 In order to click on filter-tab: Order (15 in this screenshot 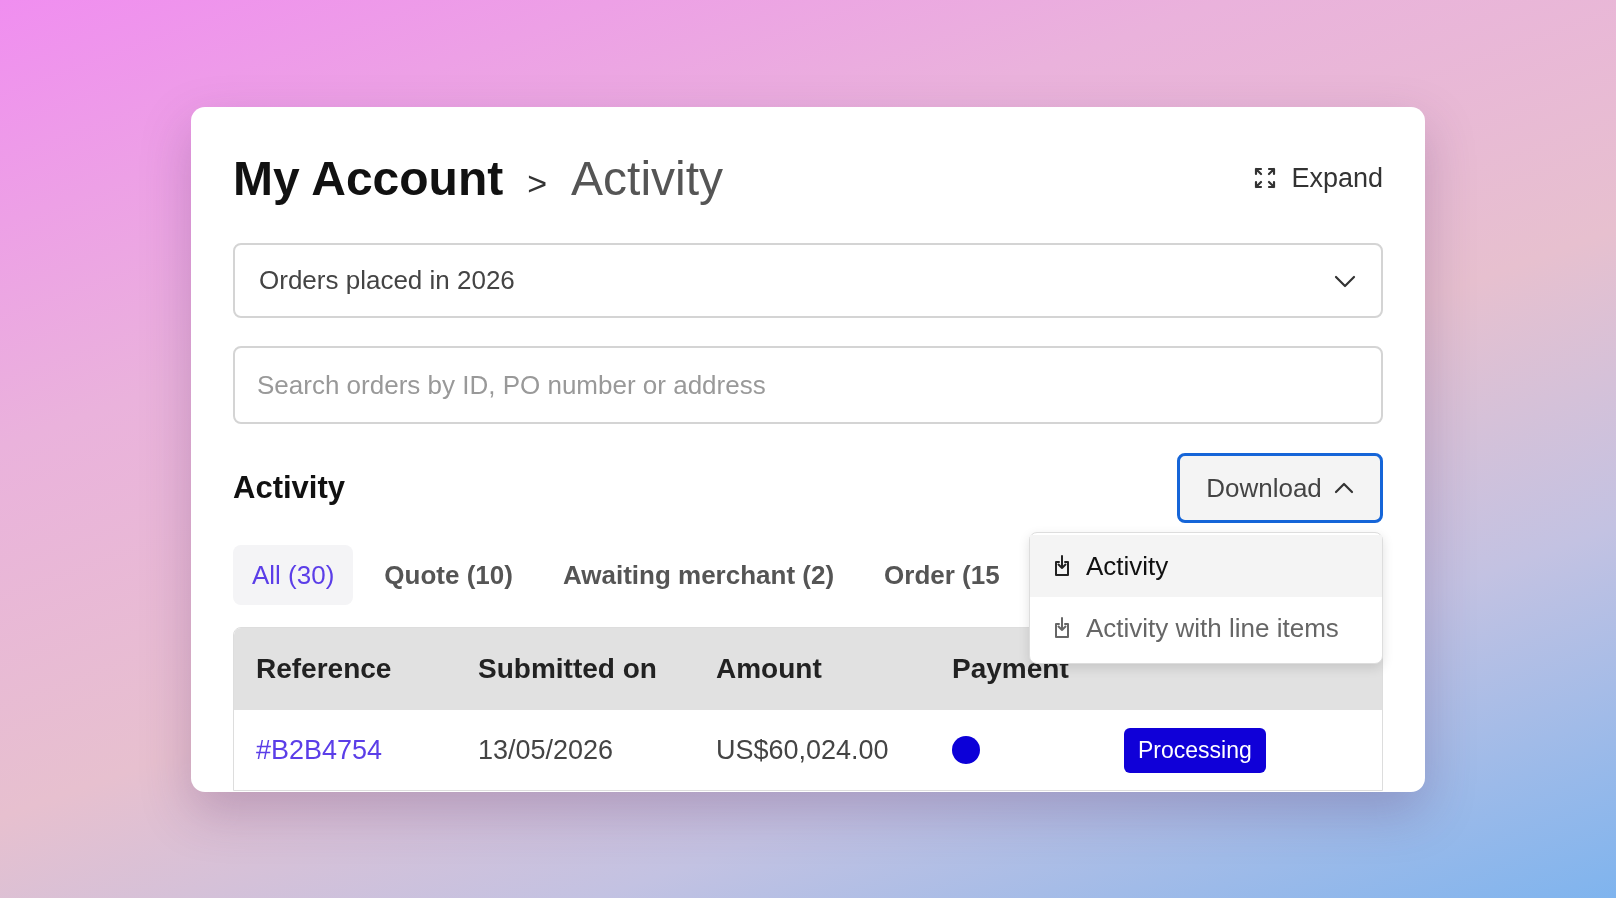, I will do `click(942, 575)`.